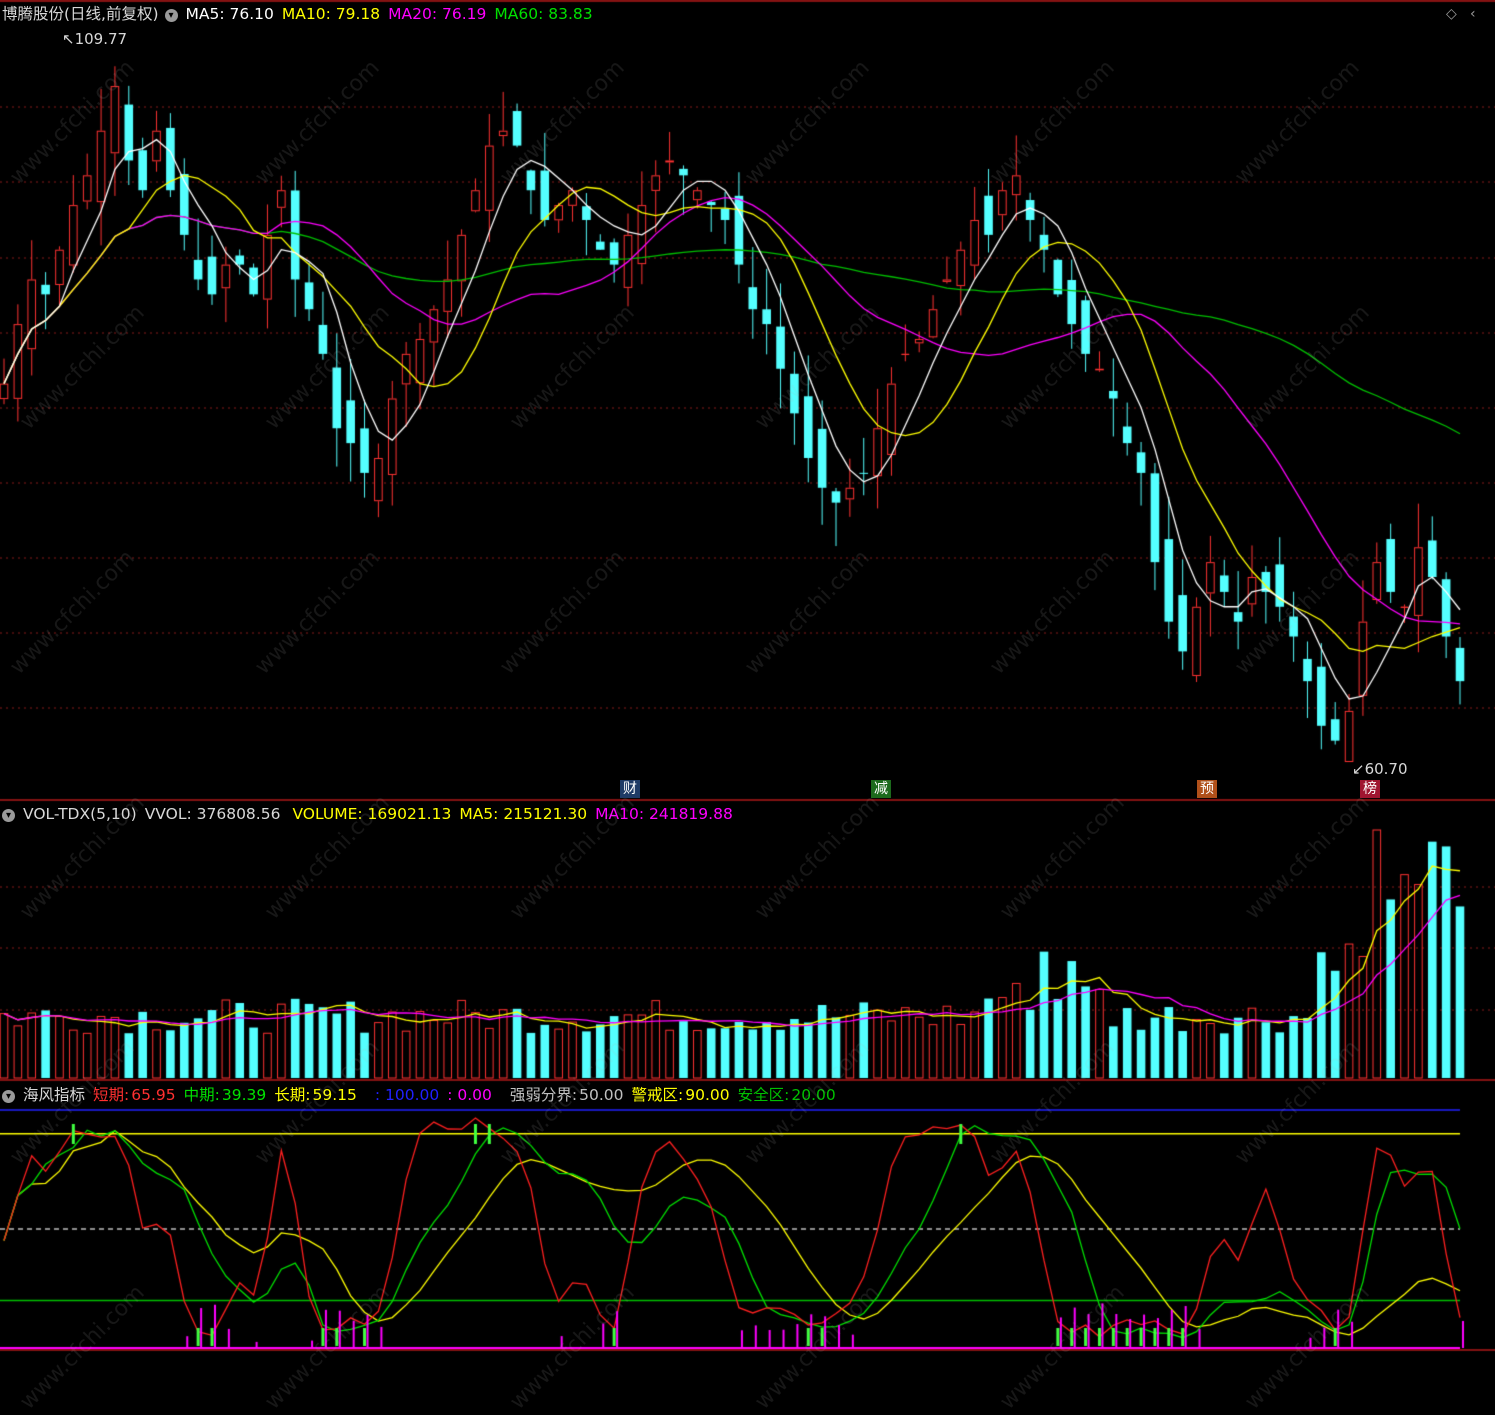 The height and width of the screenshot is (1415, 1495). Describe the element at coordinates (707, 1095) in the screenshot. I see `warn-value: 90.00` at that location.